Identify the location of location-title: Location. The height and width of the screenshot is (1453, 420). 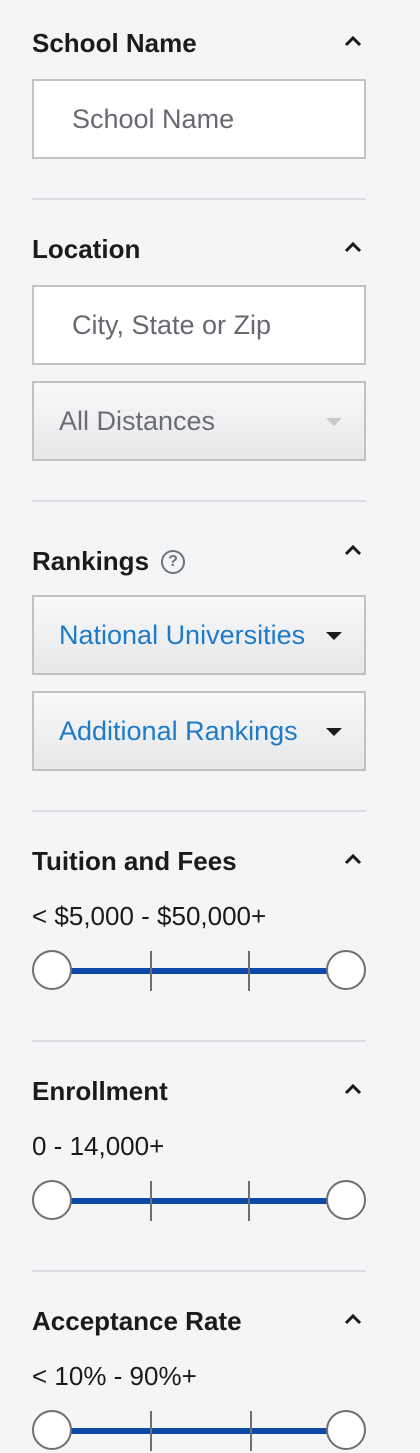
(86, 249).